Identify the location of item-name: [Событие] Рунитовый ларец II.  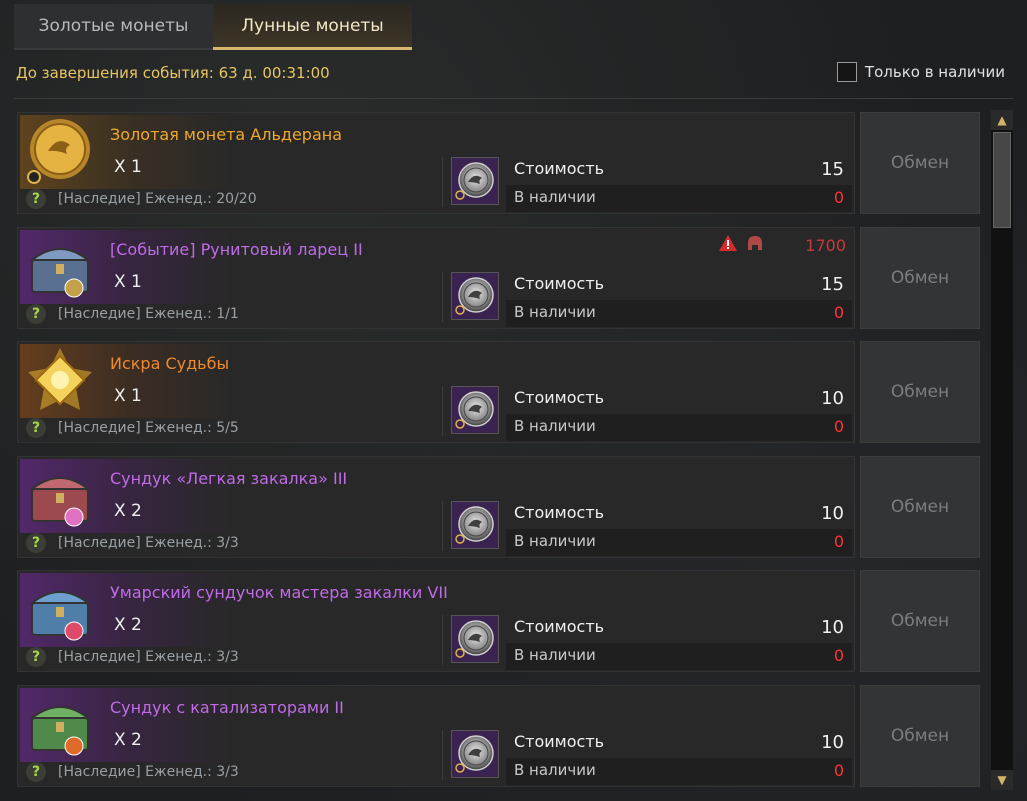
(236, 249).